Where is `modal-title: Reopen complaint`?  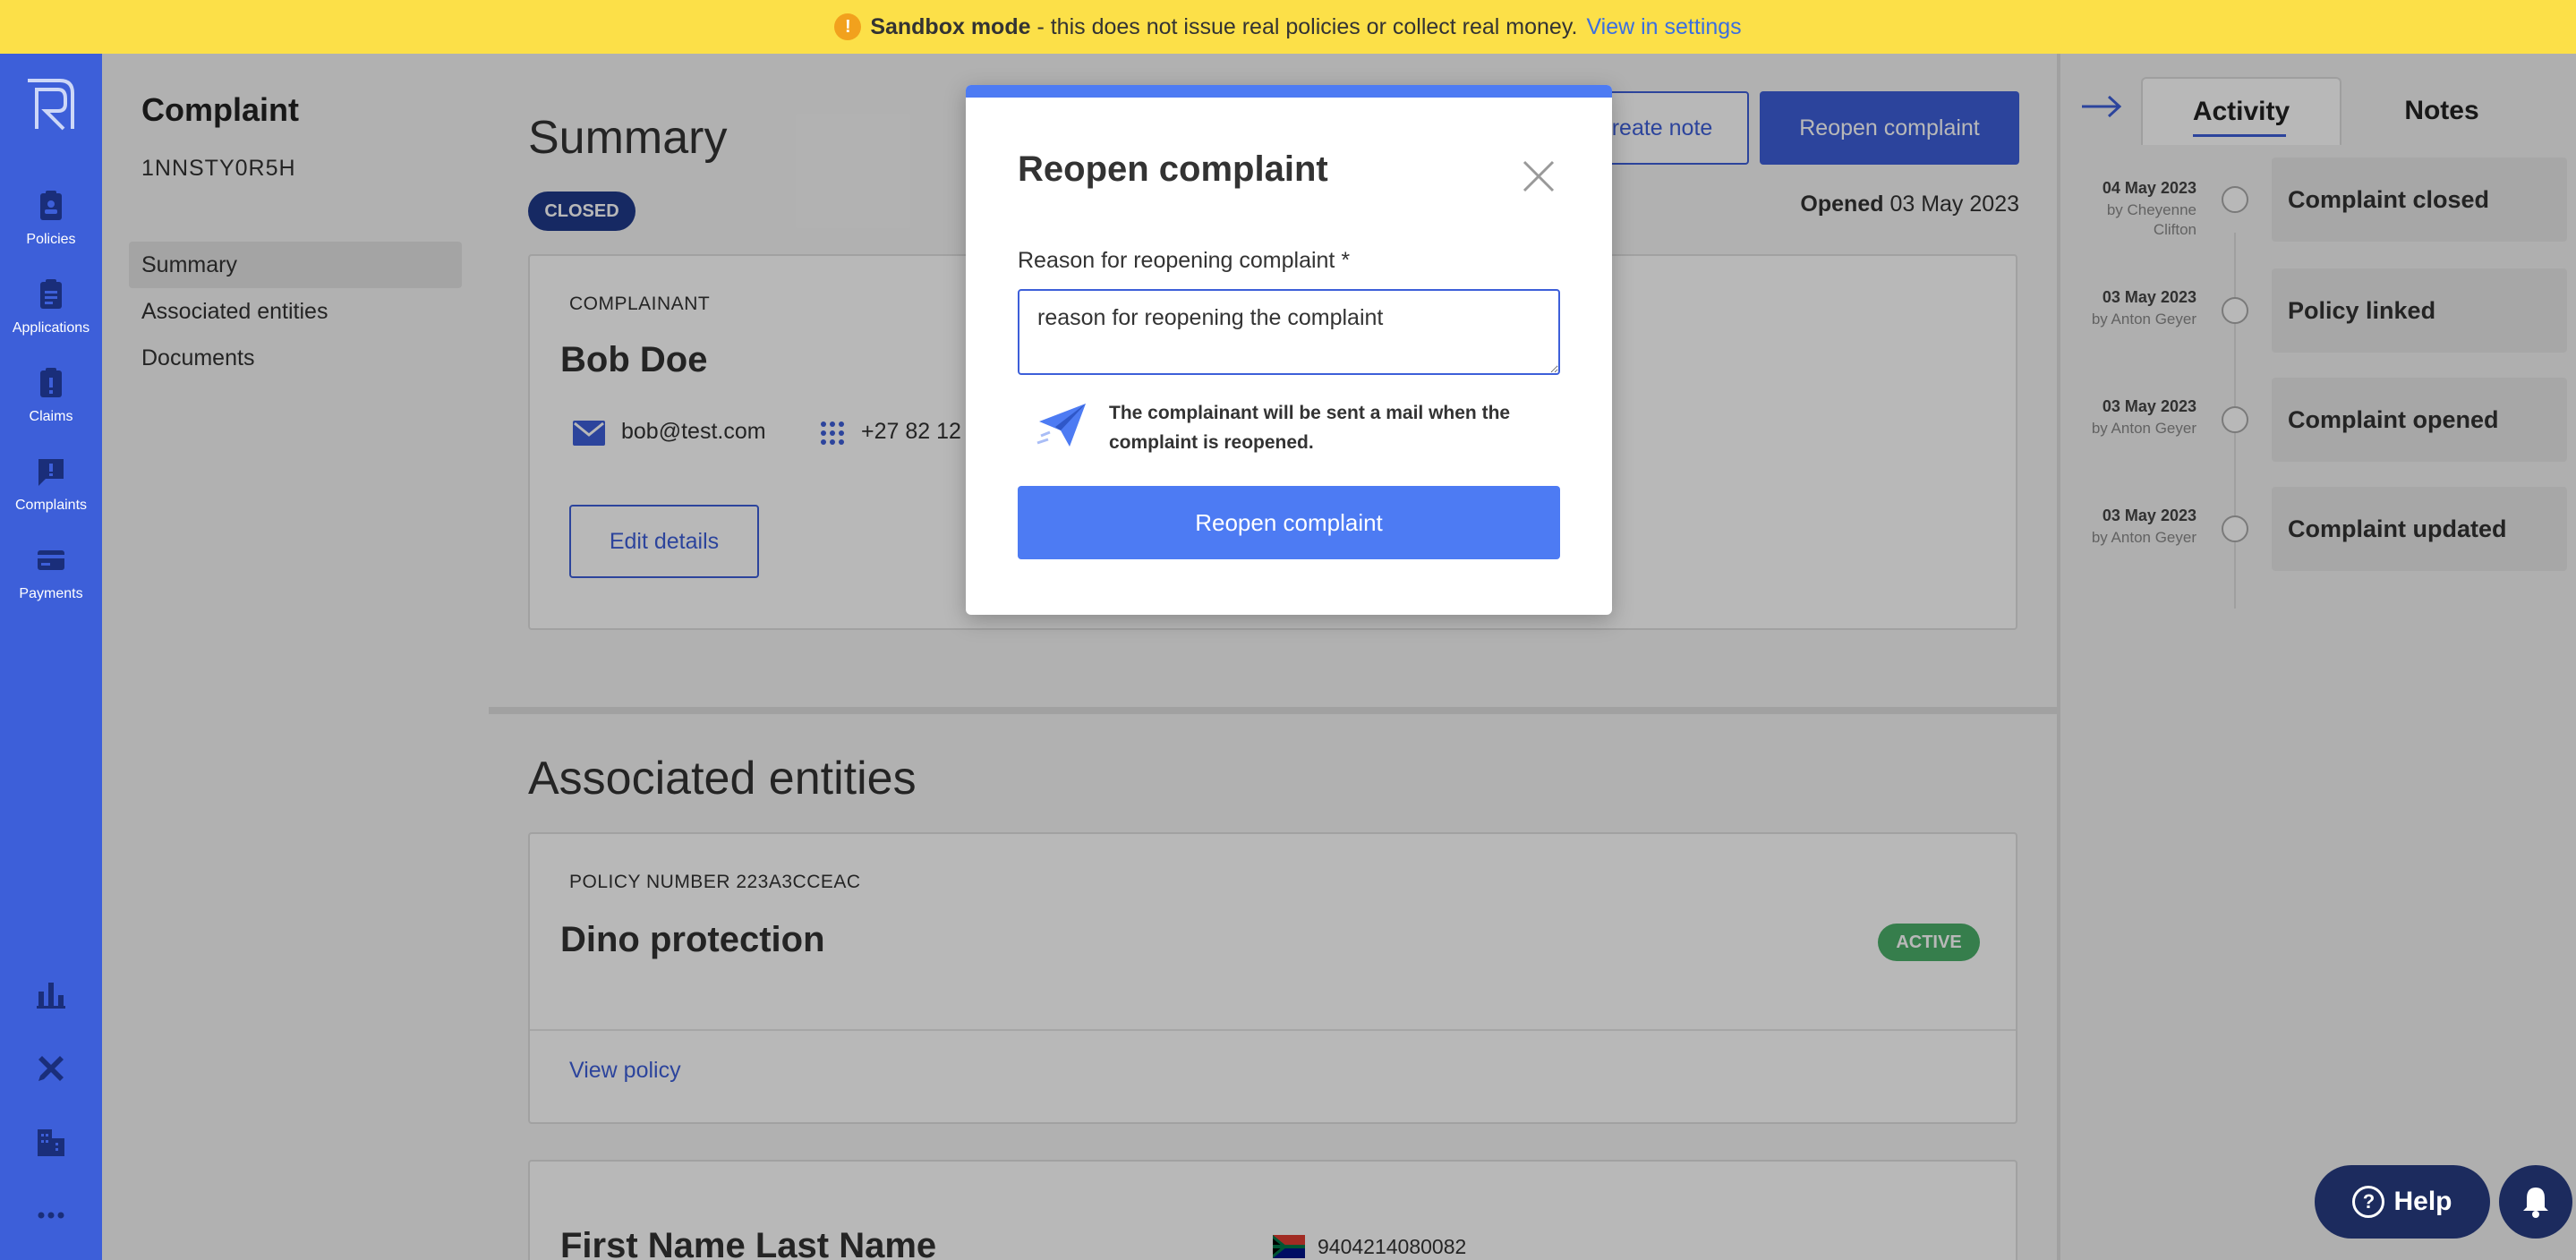
modal-title: Reopen complaint is located at coordinates (1173, 169).